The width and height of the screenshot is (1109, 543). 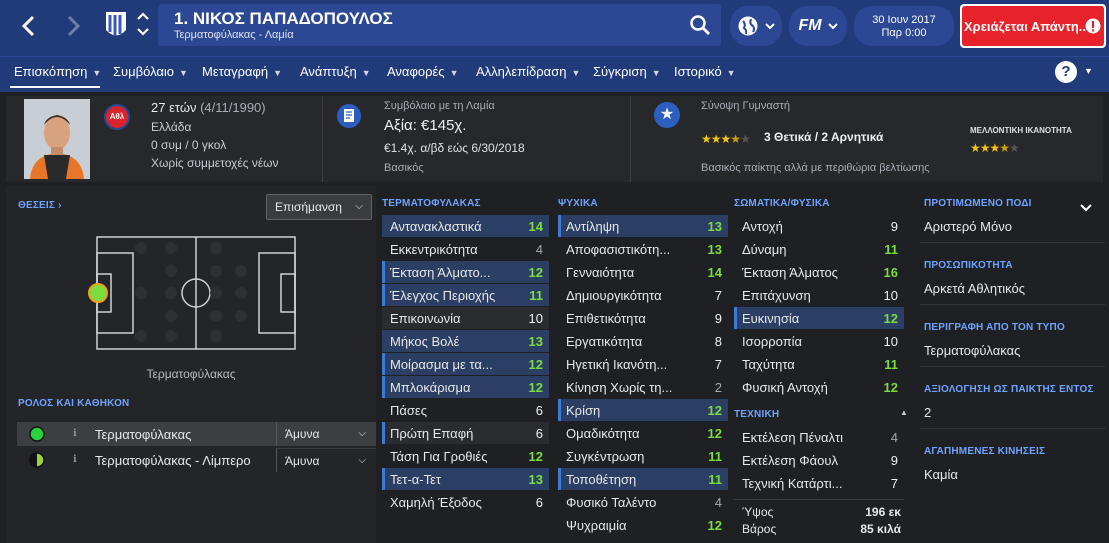 What do you see at coordinates (362, 433) in the screenshot?
I see `chevron-down-icon: ⌵` at bounding box center [362, 433].